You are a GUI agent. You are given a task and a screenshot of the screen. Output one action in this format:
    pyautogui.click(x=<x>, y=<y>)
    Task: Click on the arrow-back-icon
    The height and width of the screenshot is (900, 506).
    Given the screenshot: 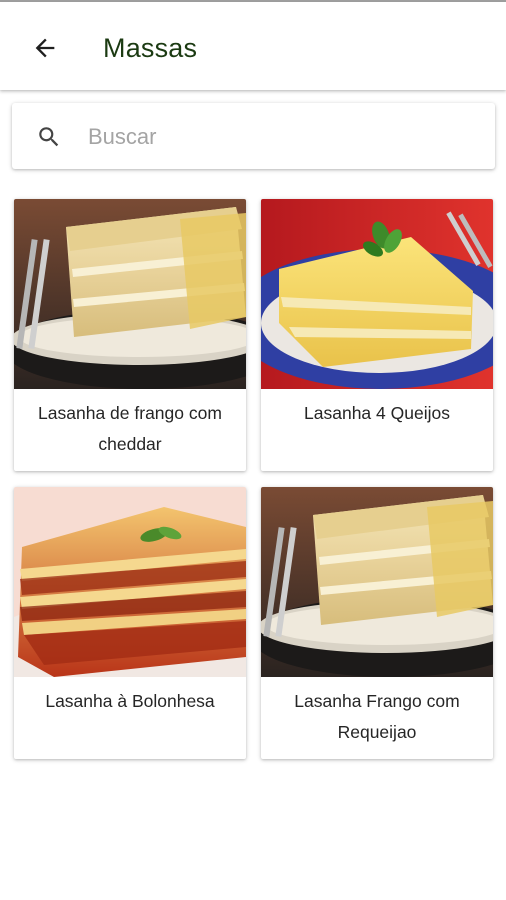 What is the action you would take?
    pyautogui.click(x=45, y=48)
    